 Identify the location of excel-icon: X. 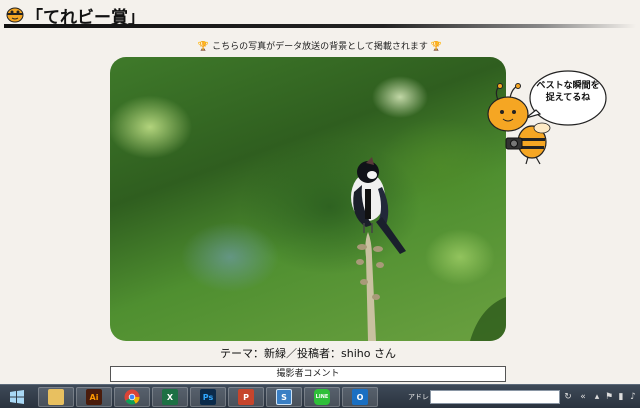
(170, 397).